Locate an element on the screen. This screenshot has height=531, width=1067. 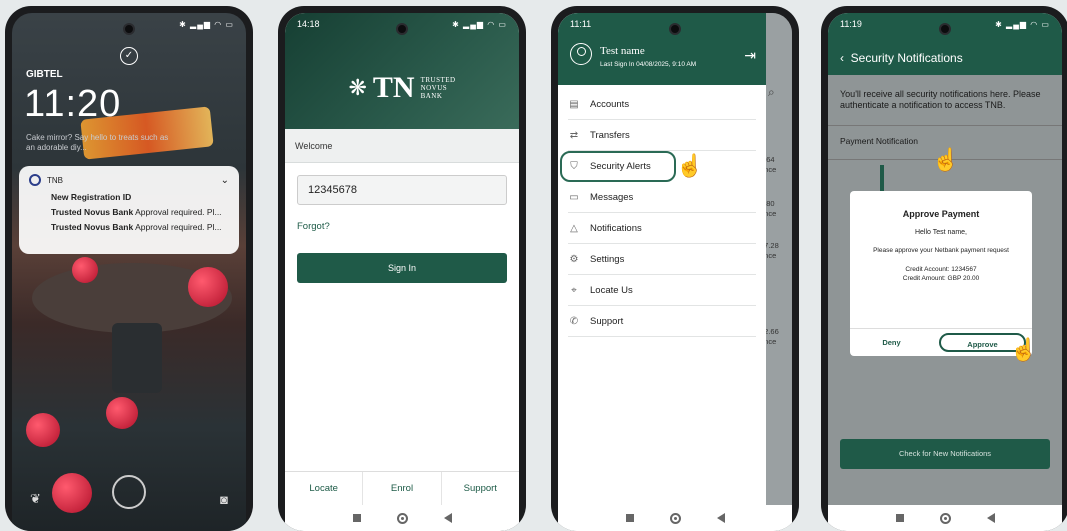
lock-time: 11:20 is located at coordinates (73, 104).